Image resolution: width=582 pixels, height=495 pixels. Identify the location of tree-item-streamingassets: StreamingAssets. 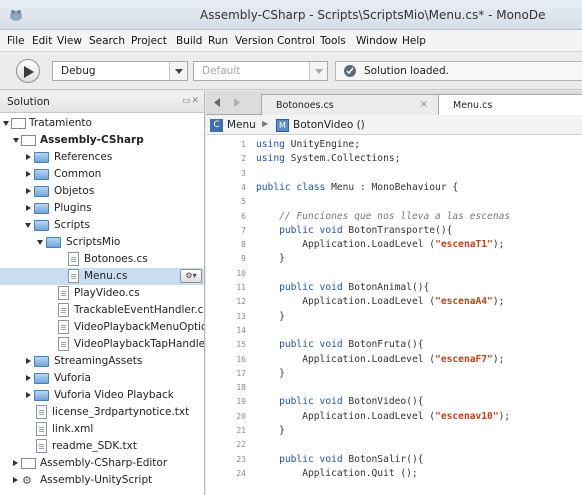
(102, 361).